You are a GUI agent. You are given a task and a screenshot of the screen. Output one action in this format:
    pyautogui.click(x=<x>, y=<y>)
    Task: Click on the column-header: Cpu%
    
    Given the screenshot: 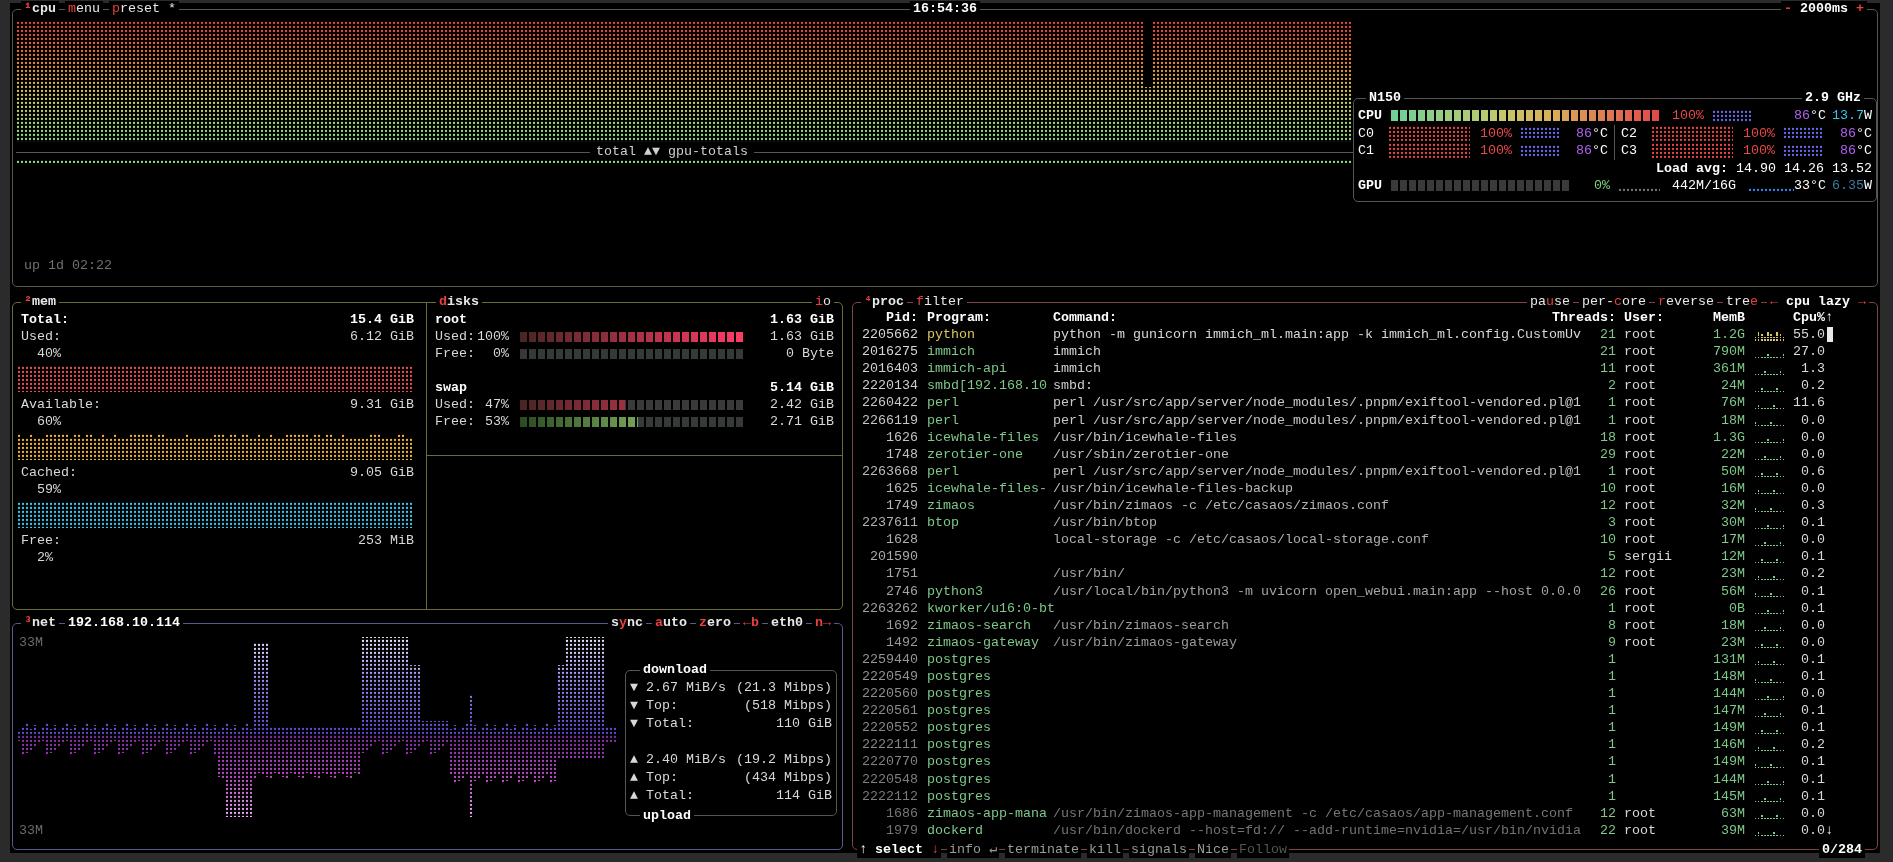 What is the action you would take?
    pyautogui.click(x=1805, y=318)
    